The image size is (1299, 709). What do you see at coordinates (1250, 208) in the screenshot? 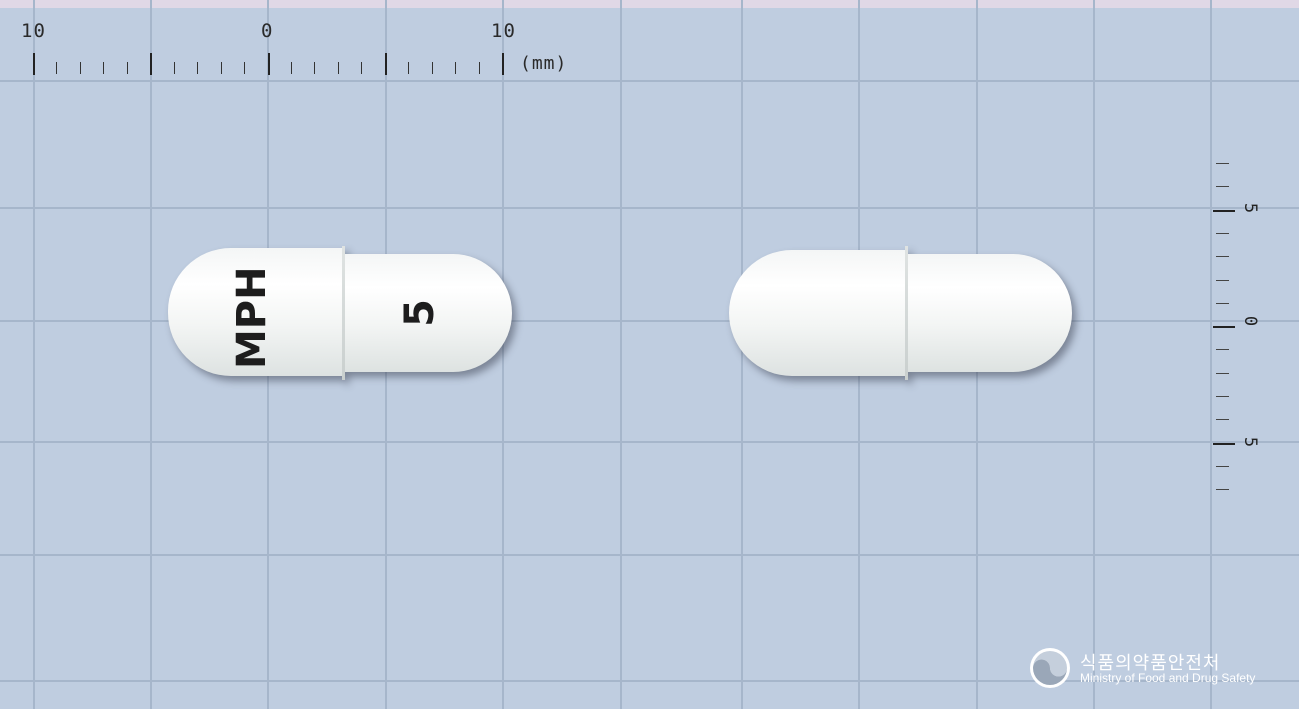
I see `side-label-top: 5` at bounding box center [1250, 208].